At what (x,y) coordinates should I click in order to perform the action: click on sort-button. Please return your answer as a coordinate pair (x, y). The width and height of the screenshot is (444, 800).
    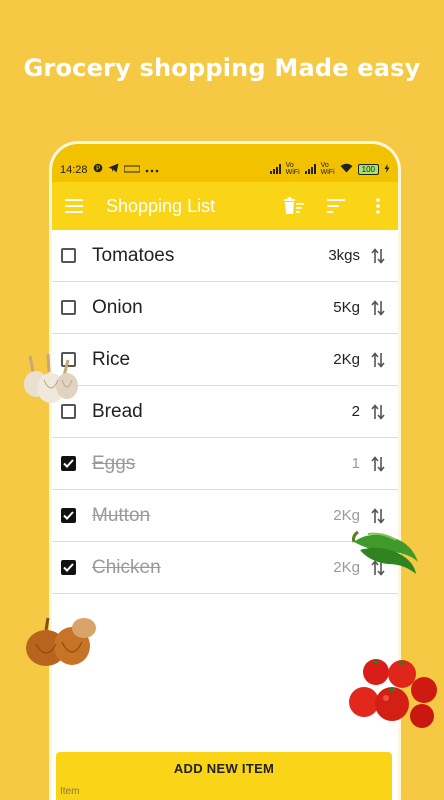
    Looking at the image, I should click on (336, 206).